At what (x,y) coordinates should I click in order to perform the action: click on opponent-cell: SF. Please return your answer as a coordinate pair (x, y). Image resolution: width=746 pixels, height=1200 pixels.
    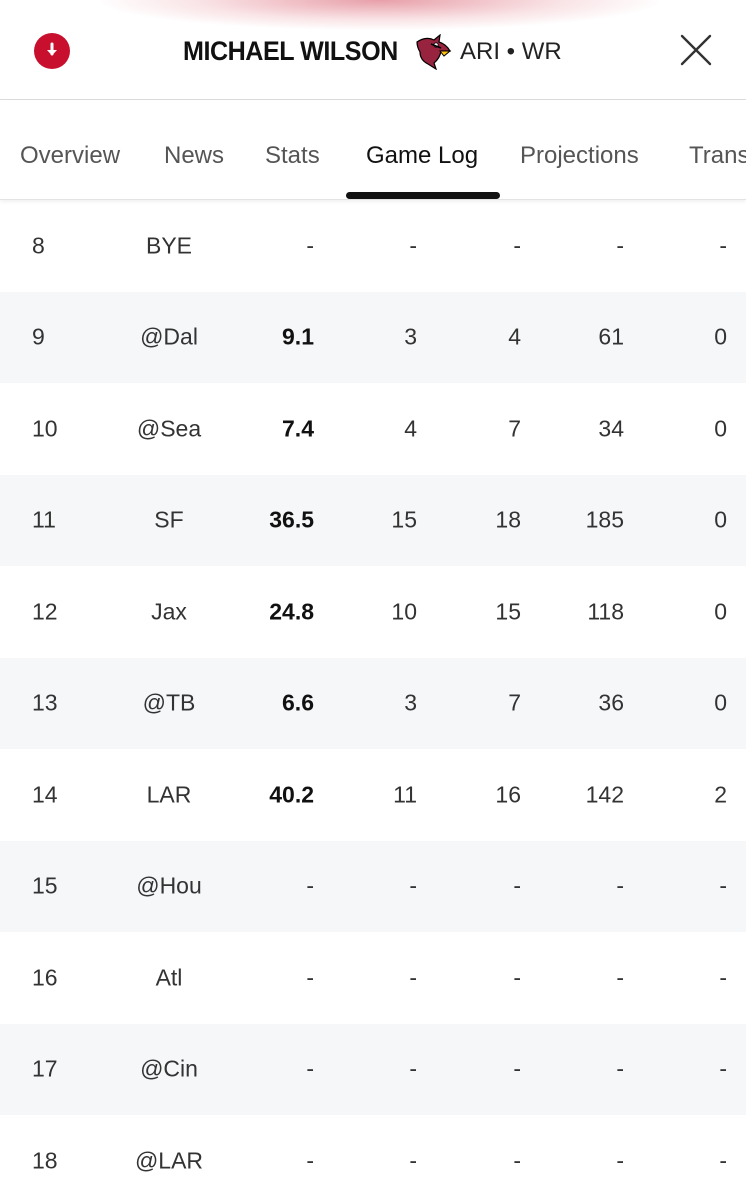
    Looking at the image, I should click on (169, 519).